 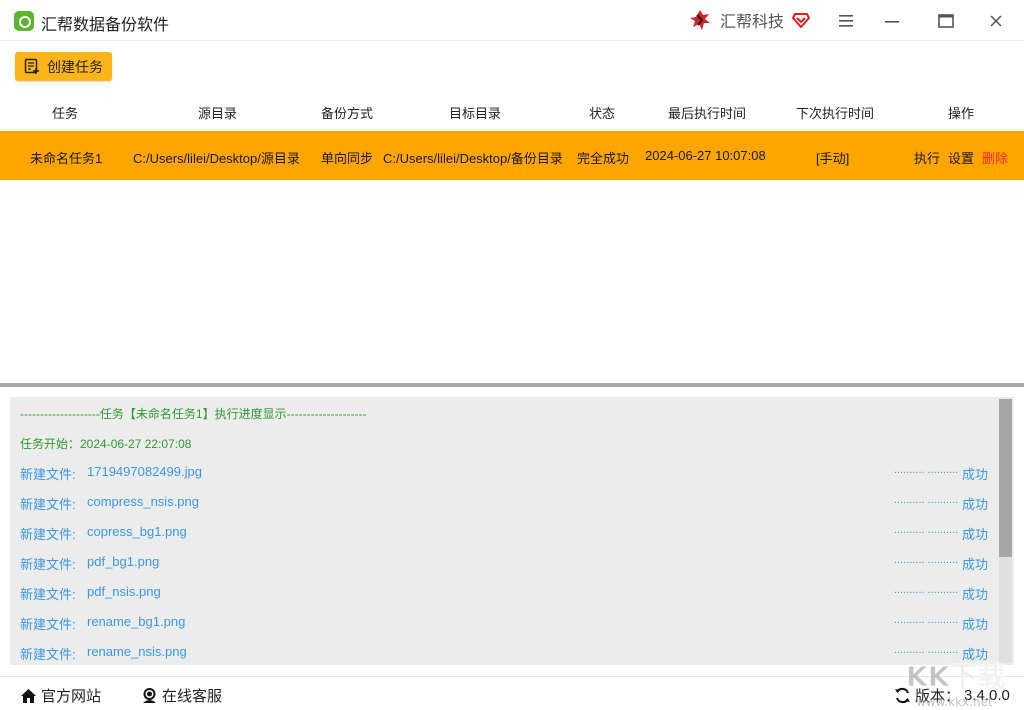 What do you see at coordinates (961, 112) in the screenshot?
I see `column-header-actions: 操作` at bounding box center [961, 112].